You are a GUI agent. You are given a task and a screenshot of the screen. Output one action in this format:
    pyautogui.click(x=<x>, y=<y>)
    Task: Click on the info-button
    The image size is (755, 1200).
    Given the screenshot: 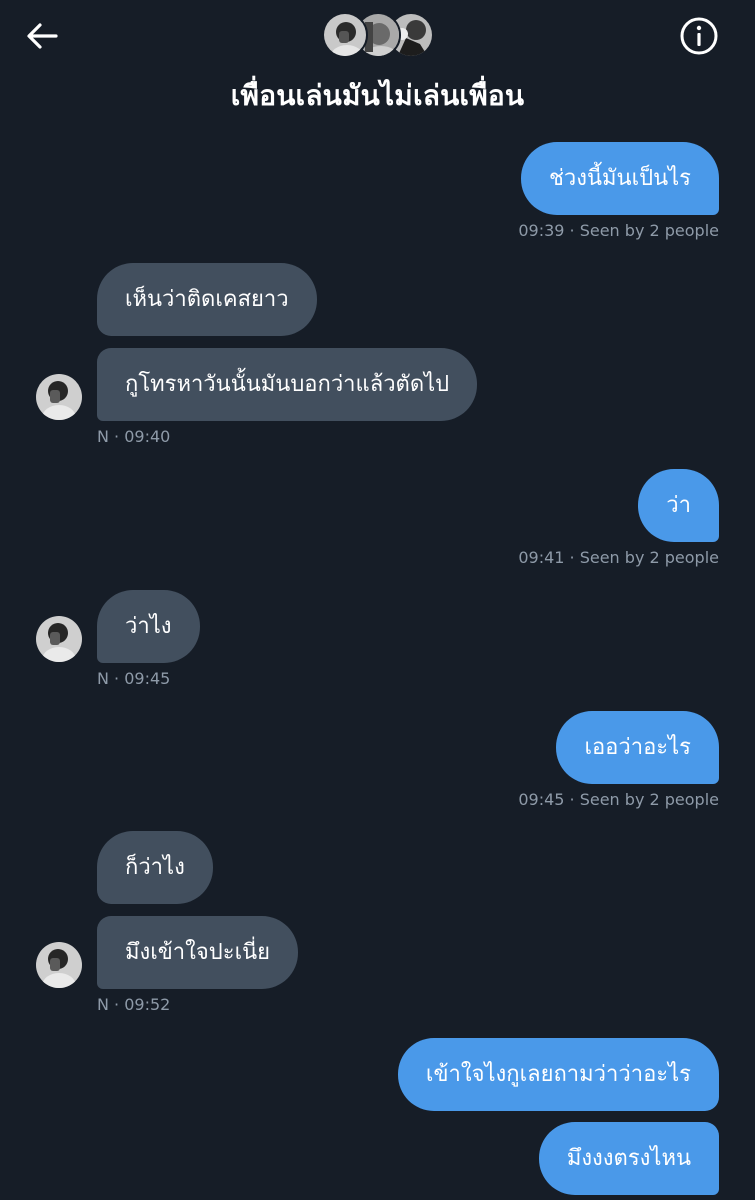 What is the action you would take?
    pyautogui.click(x=699, y=36)
    